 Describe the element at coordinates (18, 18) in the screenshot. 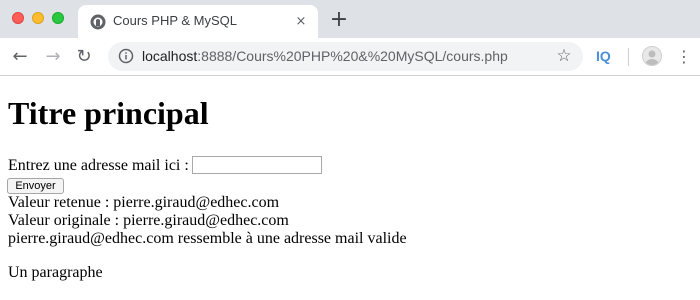

I see `window-close-button` at that location.